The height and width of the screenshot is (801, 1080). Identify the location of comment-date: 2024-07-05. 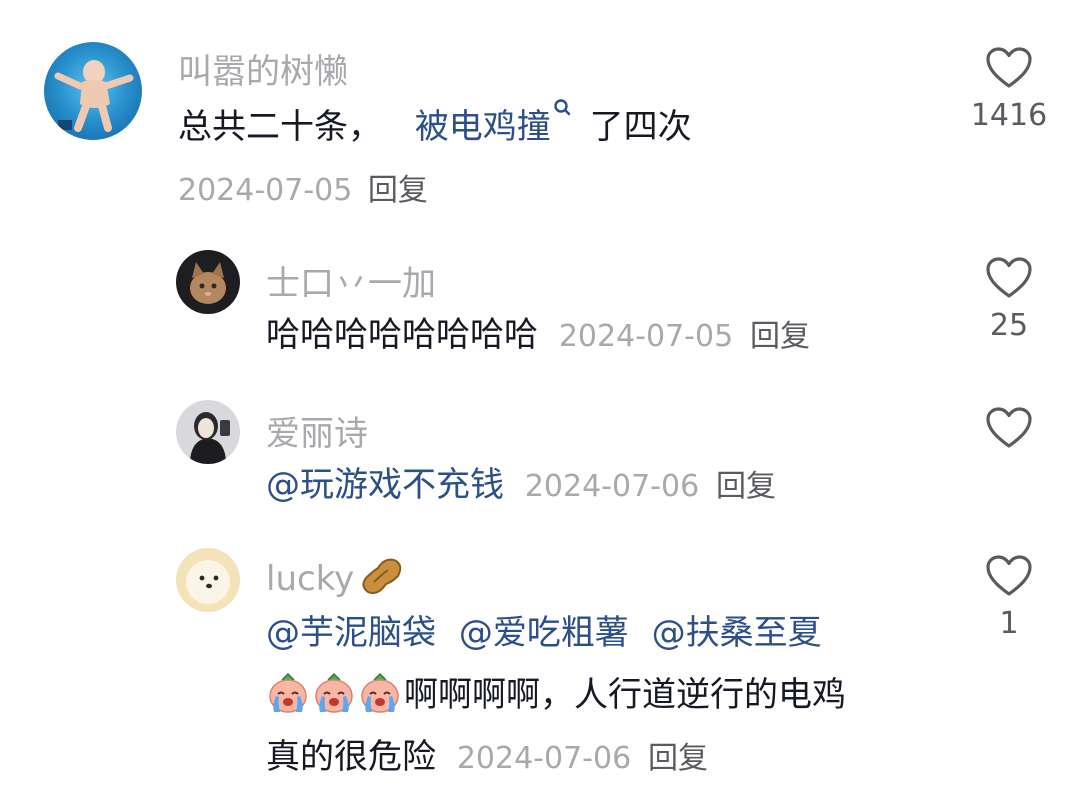
(265, 190).